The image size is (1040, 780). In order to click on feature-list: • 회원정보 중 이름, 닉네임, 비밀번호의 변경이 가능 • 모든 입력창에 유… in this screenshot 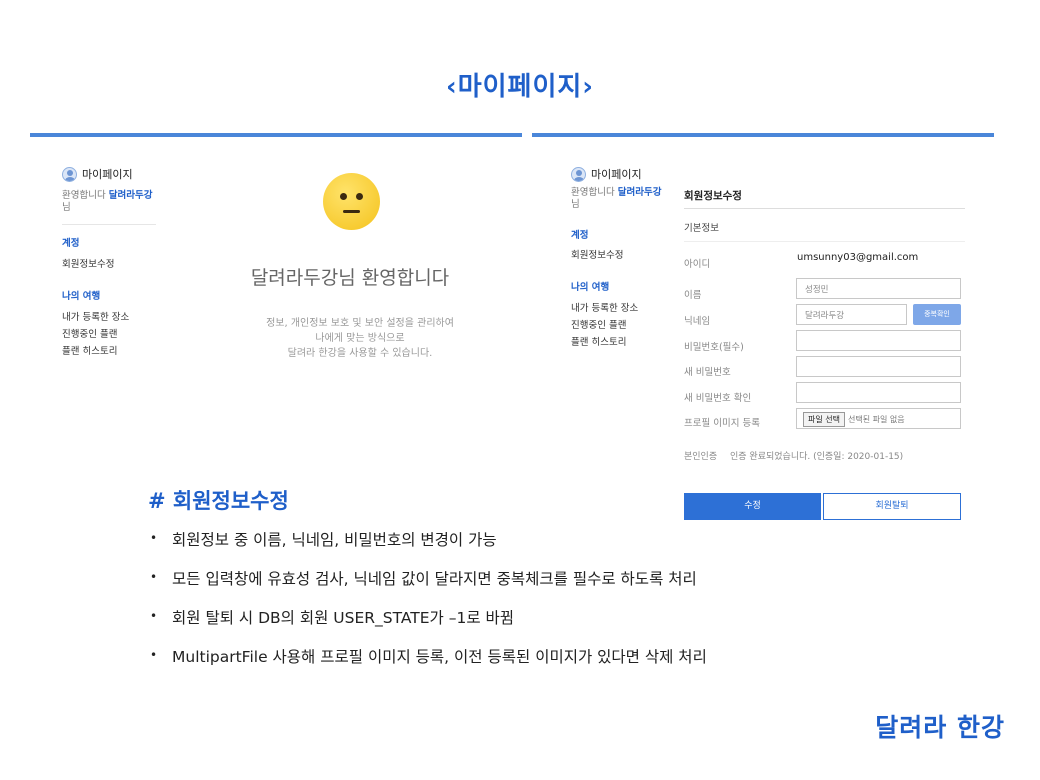, I will do `click(428, 606)`.